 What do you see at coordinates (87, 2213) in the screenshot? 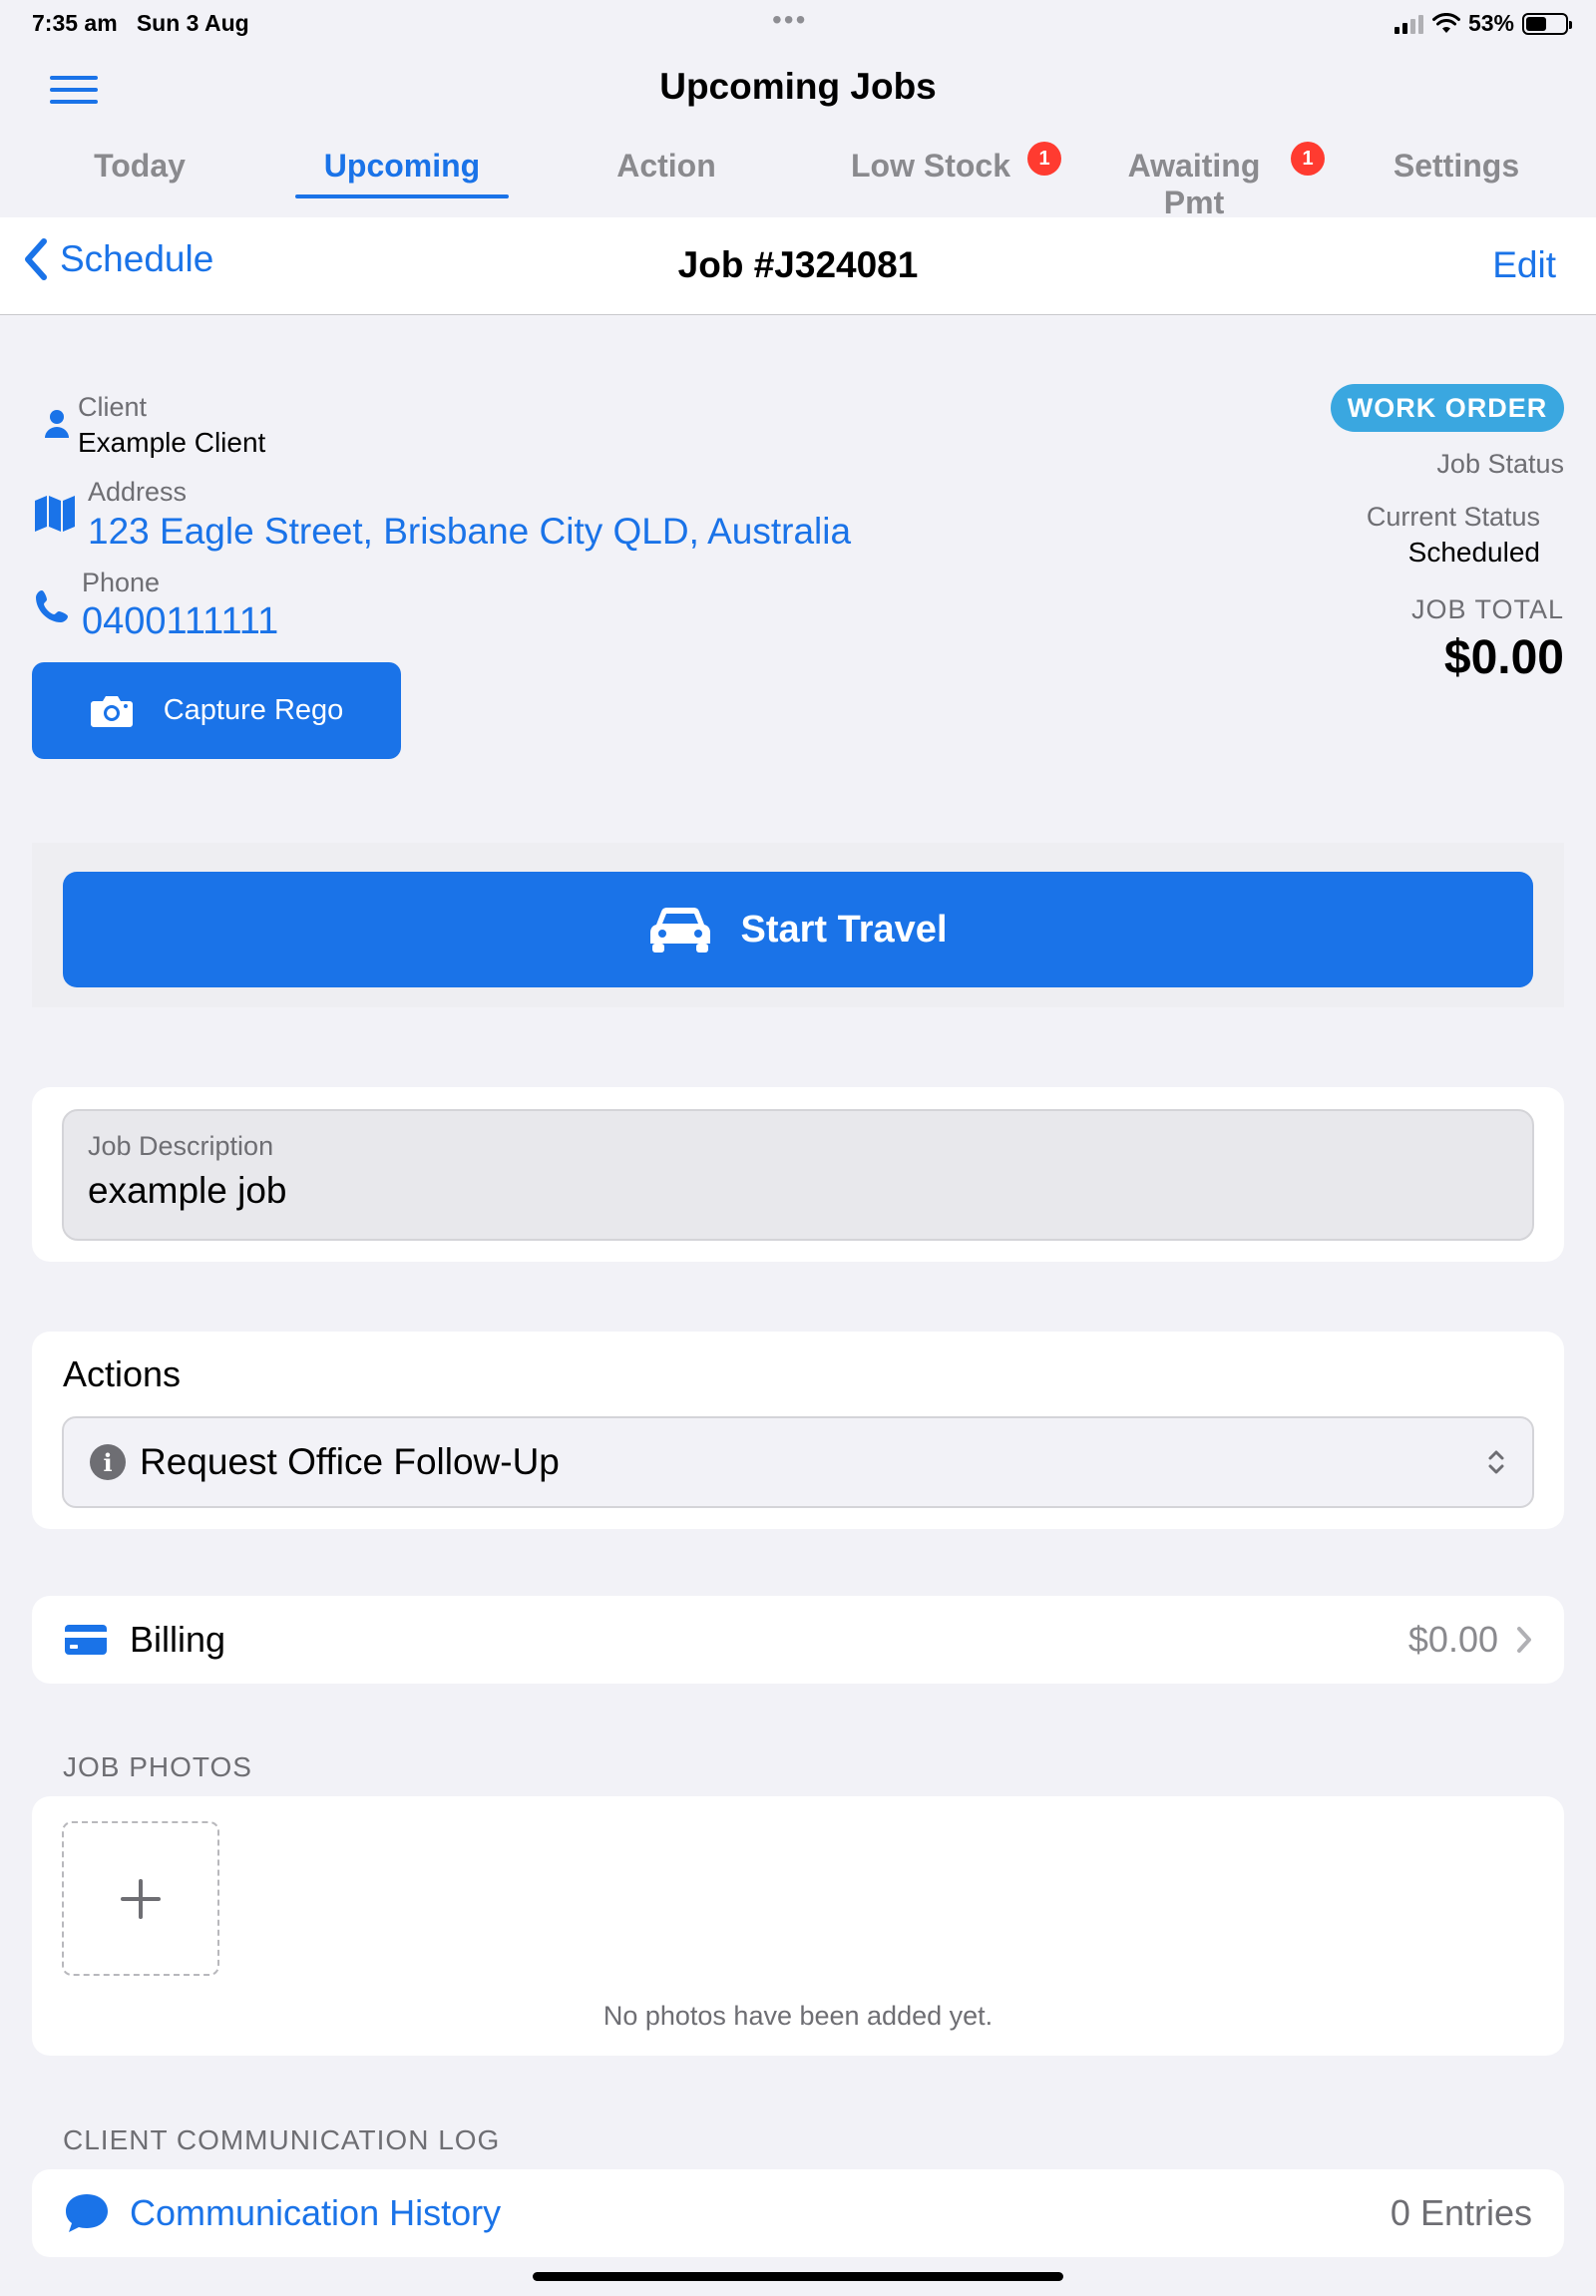
I see `speech-bubble-icon` at bounding box center [87, 2213].